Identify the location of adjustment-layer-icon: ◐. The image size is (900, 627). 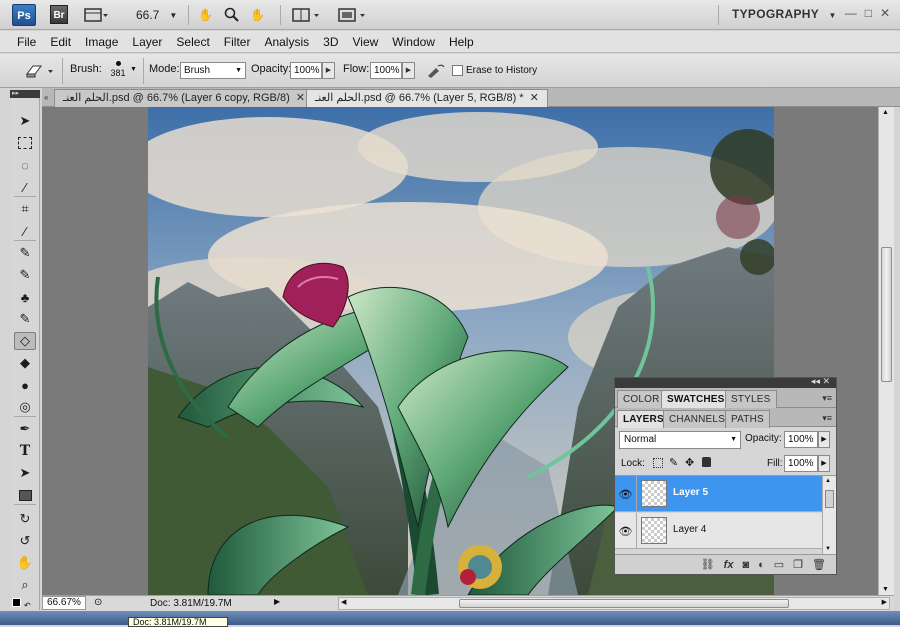
(761, 565).